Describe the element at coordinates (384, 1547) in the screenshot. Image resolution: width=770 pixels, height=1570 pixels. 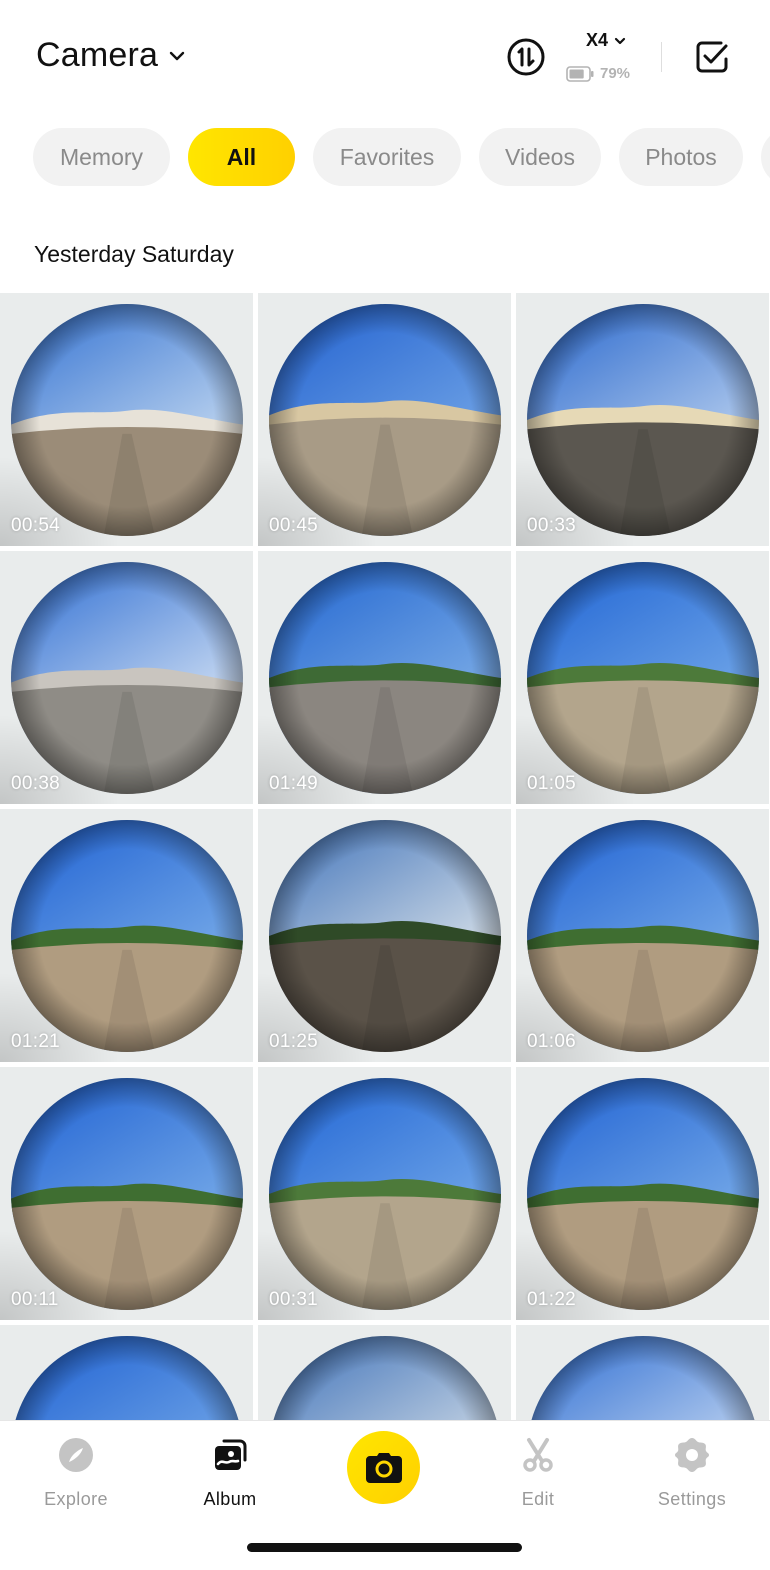
I see `home-indicator` at that location.